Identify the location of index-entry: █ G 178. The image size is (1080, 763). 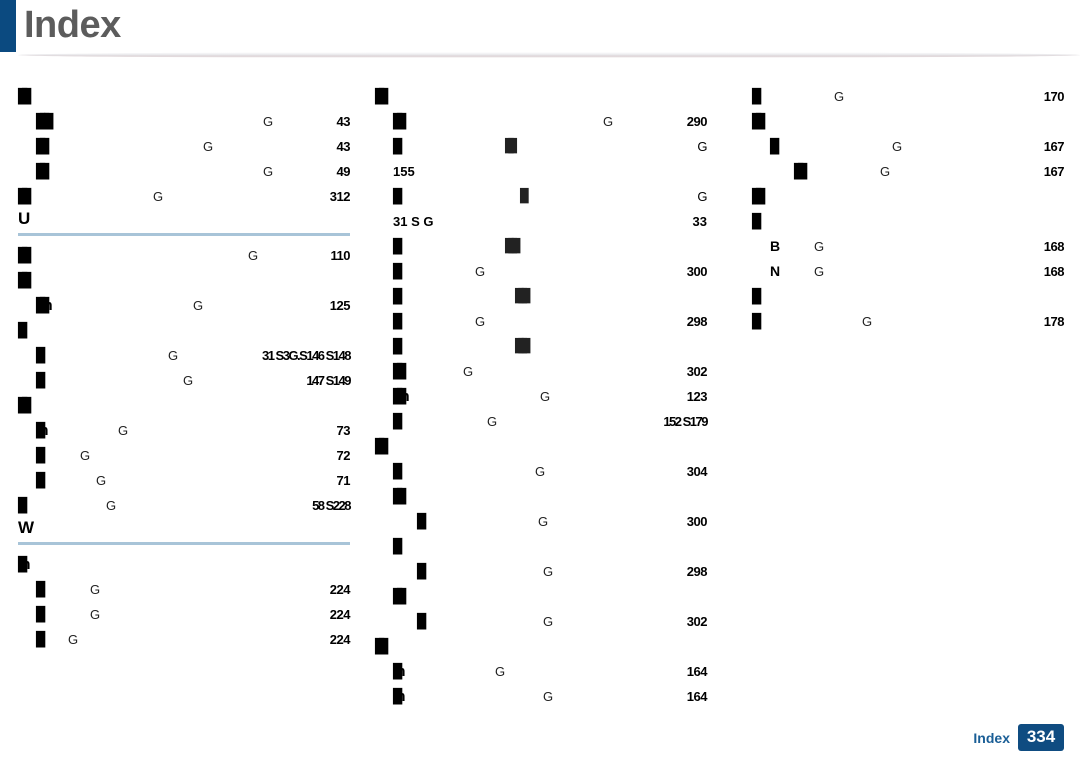
(908, 321).